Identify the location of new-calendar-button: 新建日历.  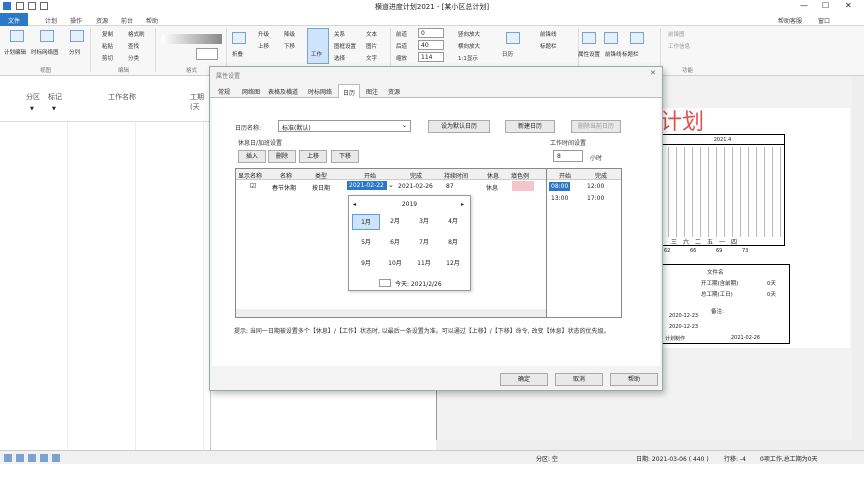
(530, 126).